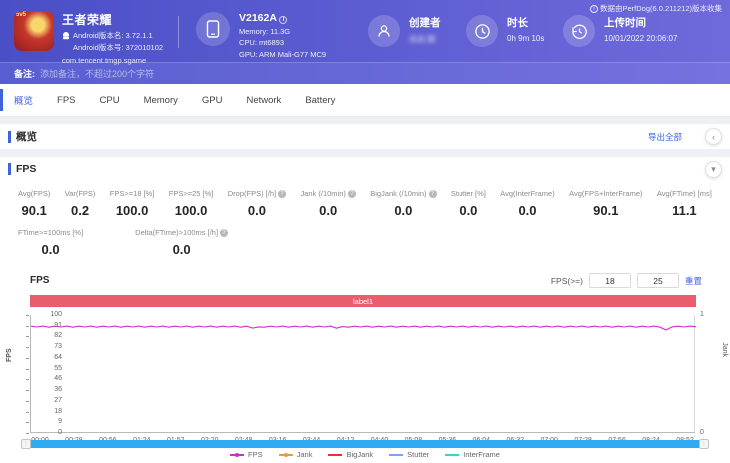  Describe the element at coordinates (684, 203) in the screenshot. I see `stat-avg-ftime: Avg(FTime) [ms] 11.1` at that location.